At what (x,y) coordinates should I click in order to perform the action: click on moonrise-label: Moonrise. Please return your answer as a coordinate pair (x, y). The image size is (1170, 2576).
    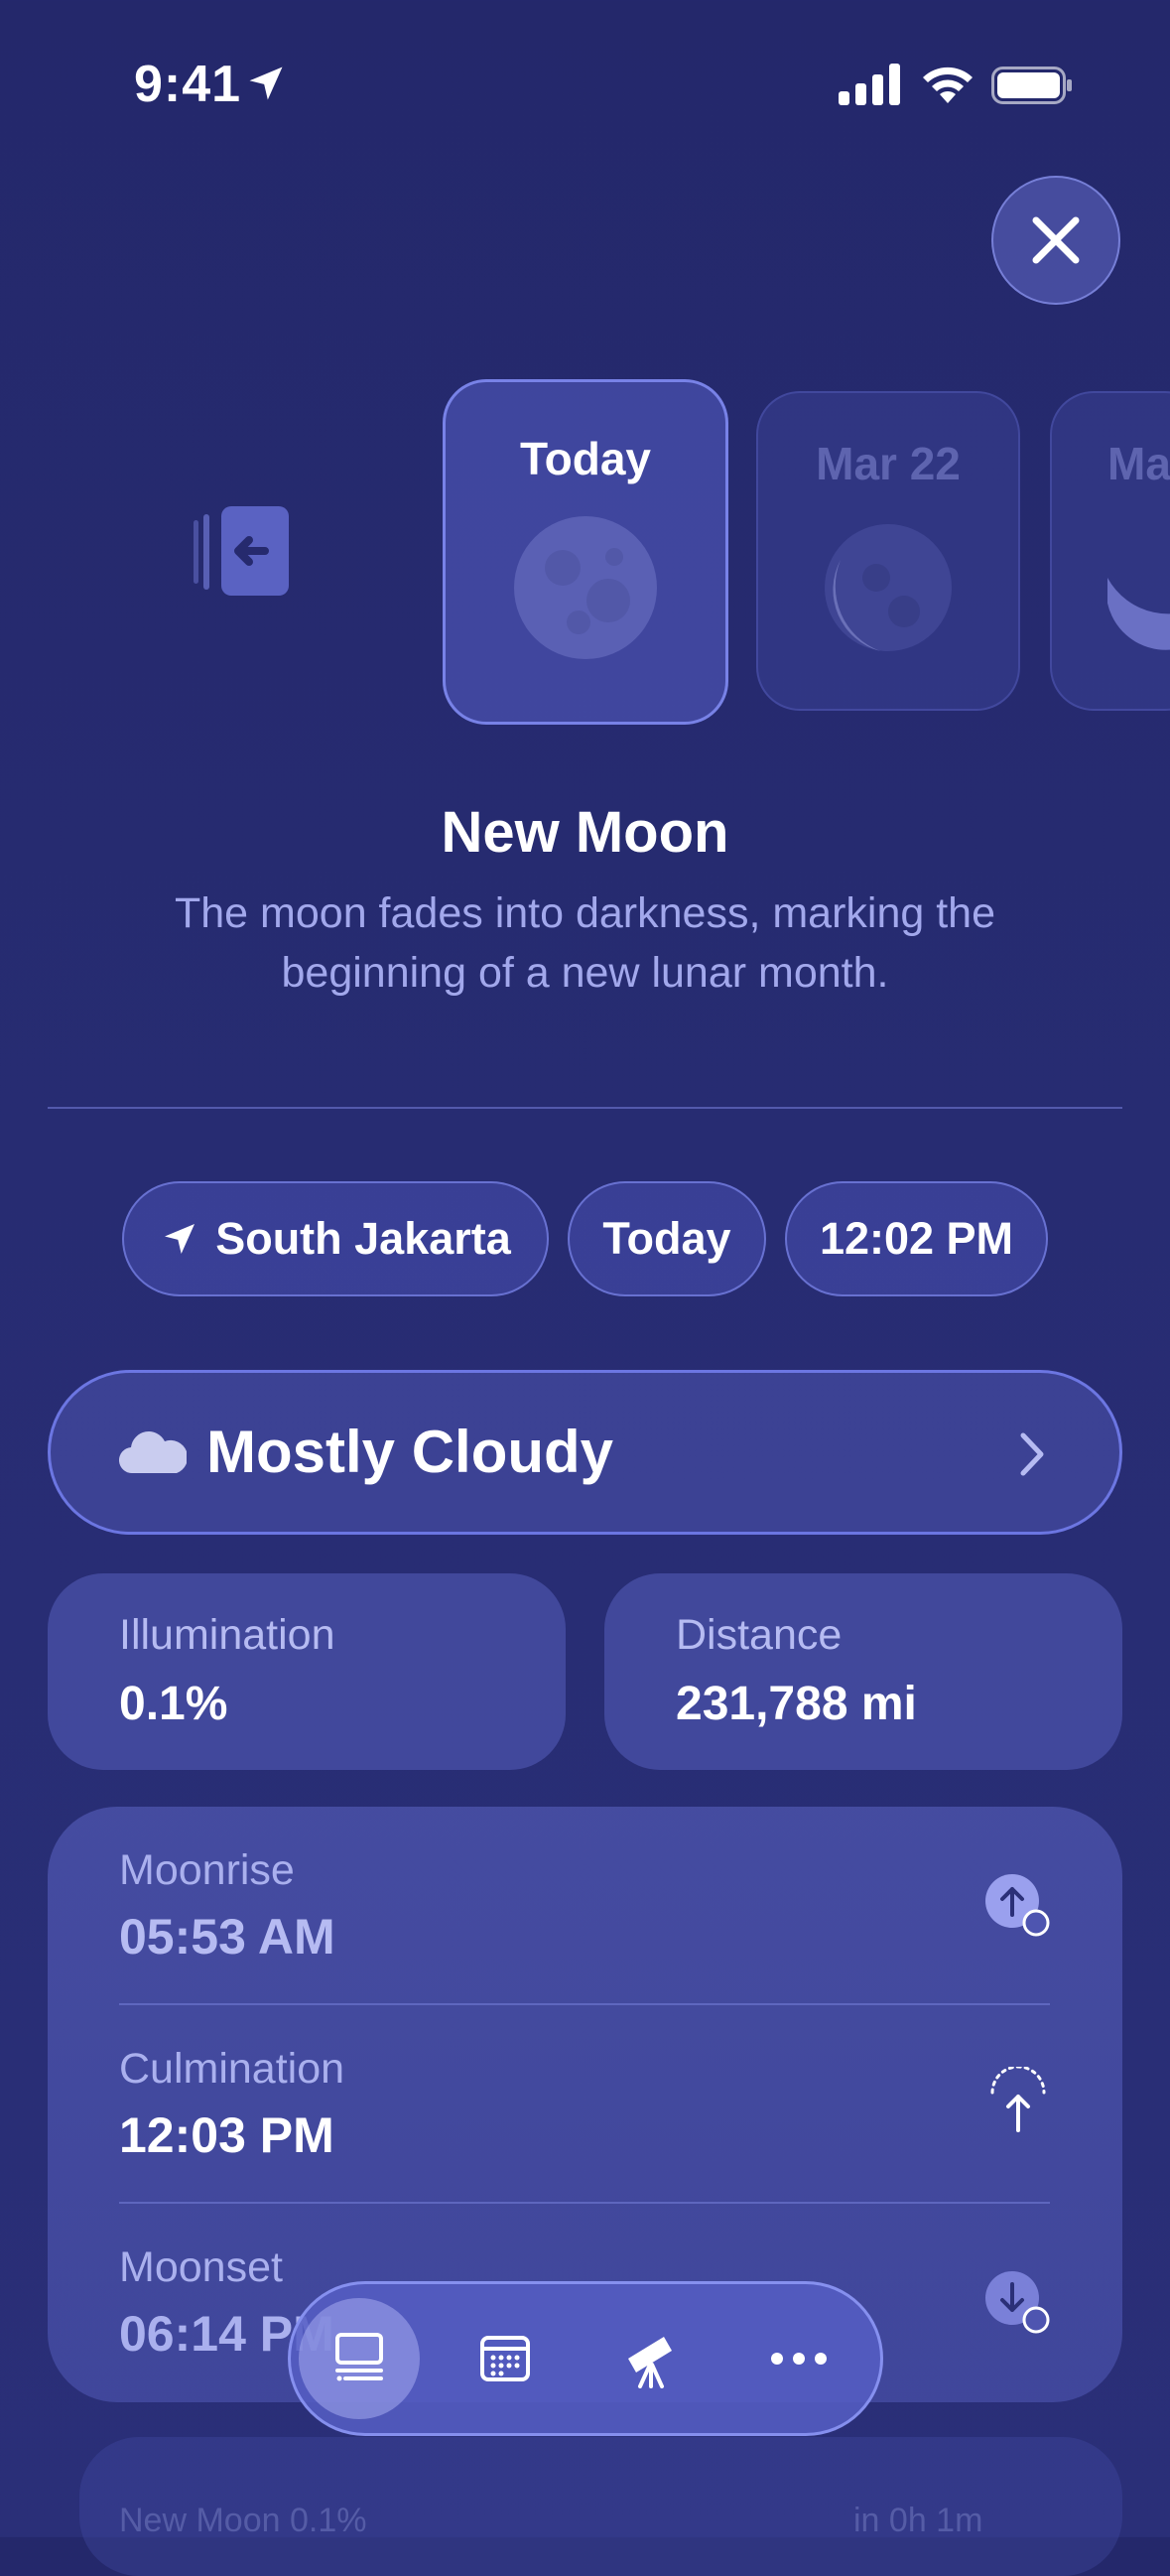
    Looking at the image, I should click on (207, 1870).